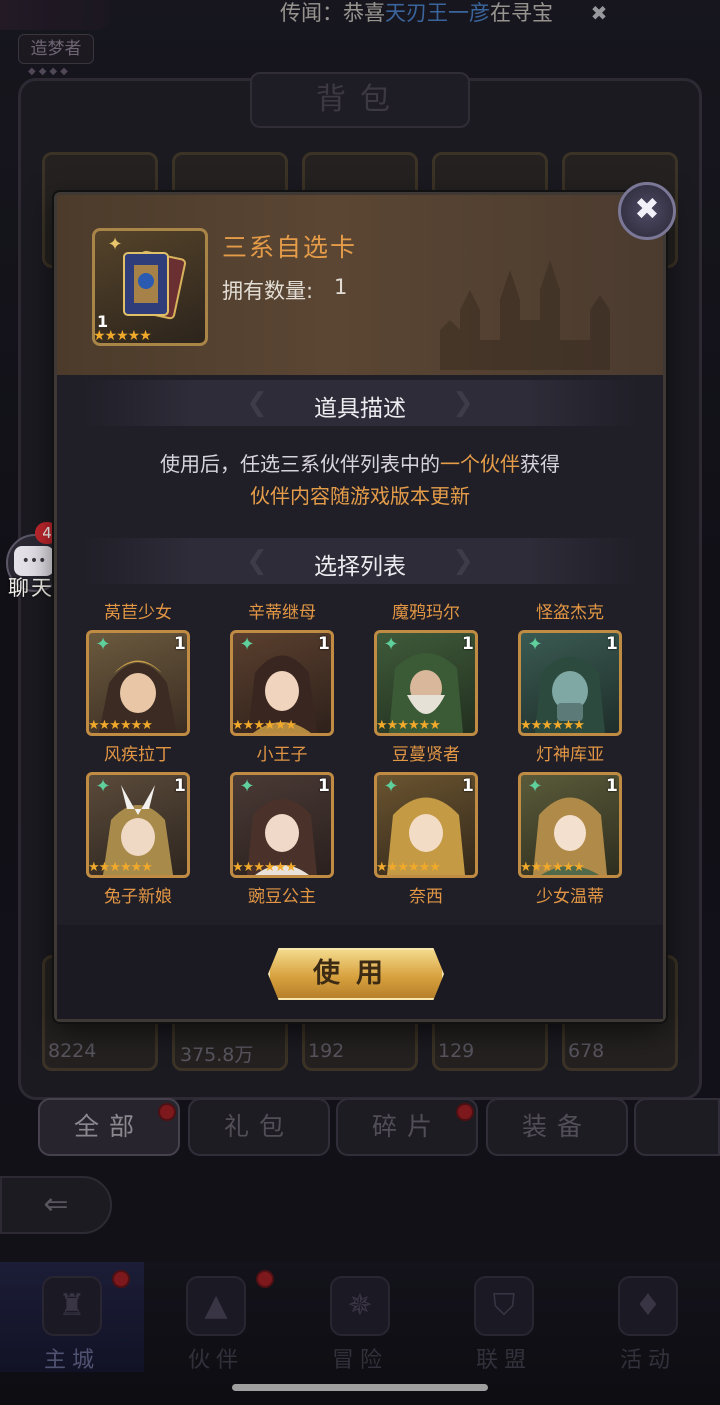 The height and width of the screenshot is (1405, 720). What do you see at coordinates (426, 897) in the screenshot?
I see `hero-name: 奈西` at bounding box center [426, 897].